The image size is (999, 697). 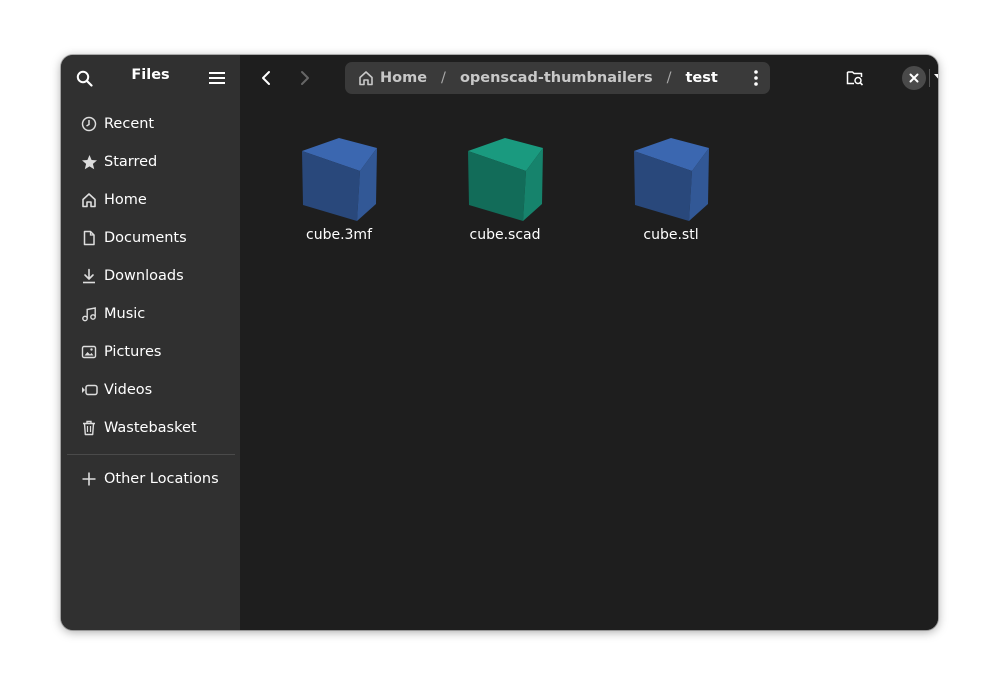 What do you see at coordinates (89, 124) in the screenshot?
I see `clock-icon` at bounding box center [89, 124].